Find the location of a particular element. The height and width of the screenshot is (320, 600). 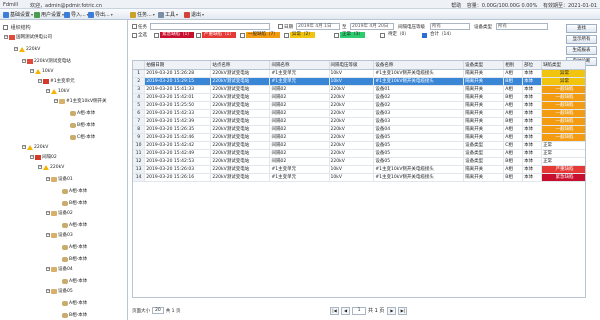

tree-node: − 设备03 is located at coordinates (59, 235).